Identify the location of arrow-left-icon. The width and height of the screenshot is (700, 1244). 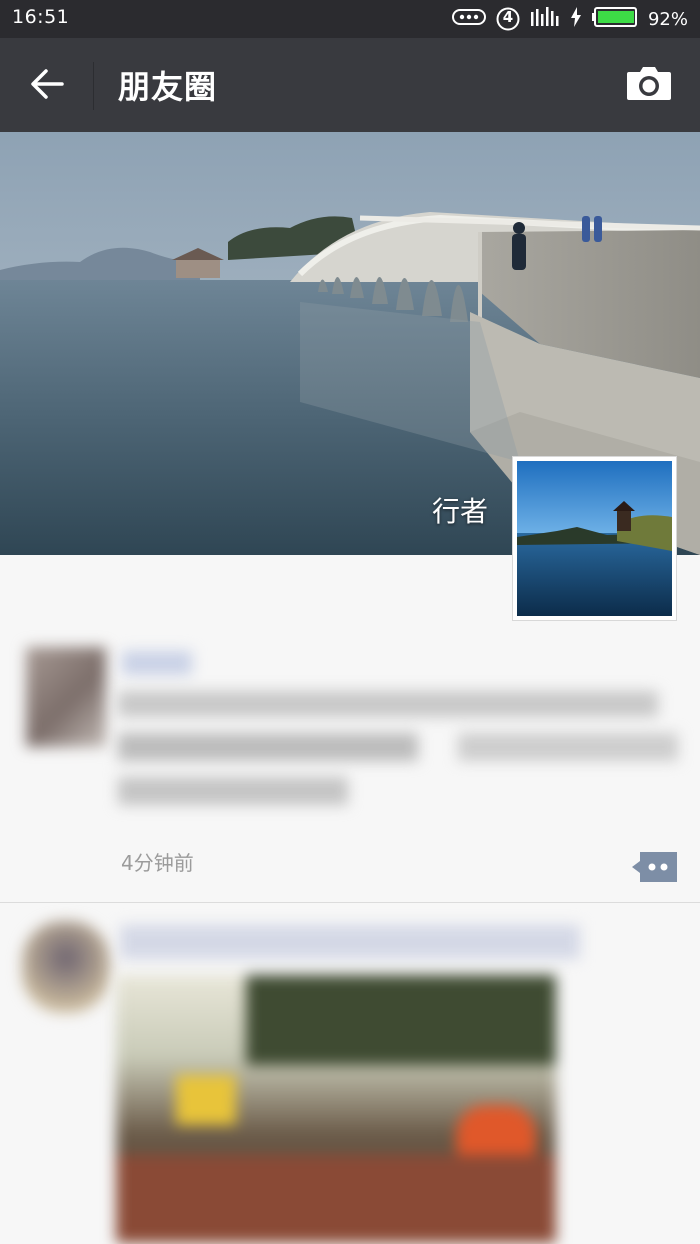
(47, 86).